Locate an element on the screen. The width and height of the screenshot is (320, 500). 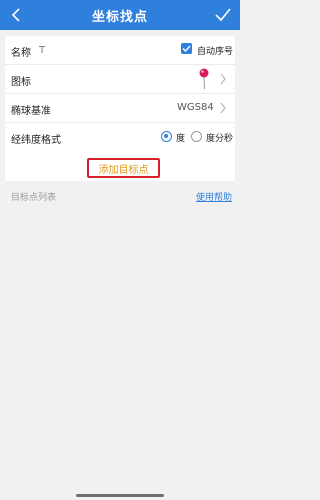
page-title: 坐标找点 is located at coordinates (119, 17).